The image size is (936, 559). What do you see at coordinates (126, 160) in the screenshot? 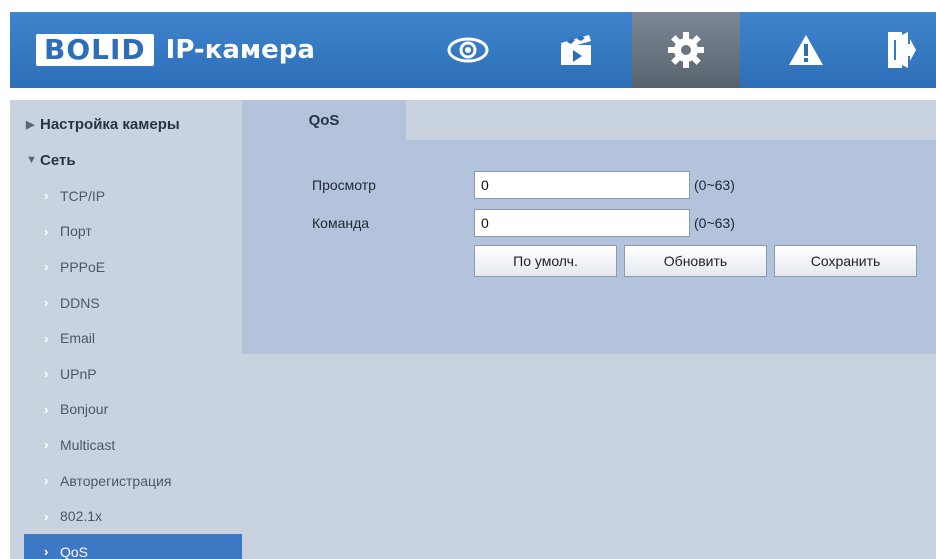
I see `sidebar-group-network: ▼ Сеть` at bounding box center [126, 160].